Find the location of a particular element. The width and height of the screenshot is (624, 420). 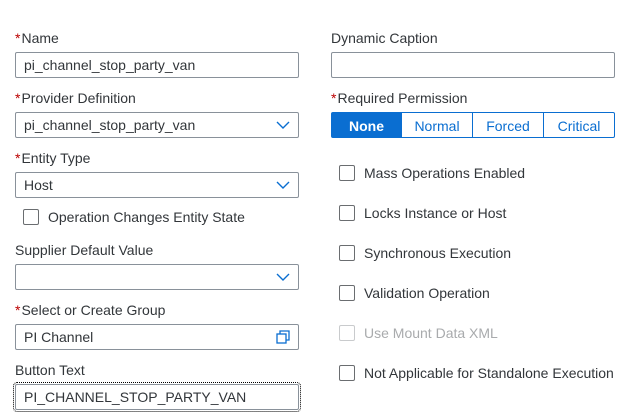

use-mount-data-xml-checkbox: Use Mount Data XML is located at coordinates (418, 333).